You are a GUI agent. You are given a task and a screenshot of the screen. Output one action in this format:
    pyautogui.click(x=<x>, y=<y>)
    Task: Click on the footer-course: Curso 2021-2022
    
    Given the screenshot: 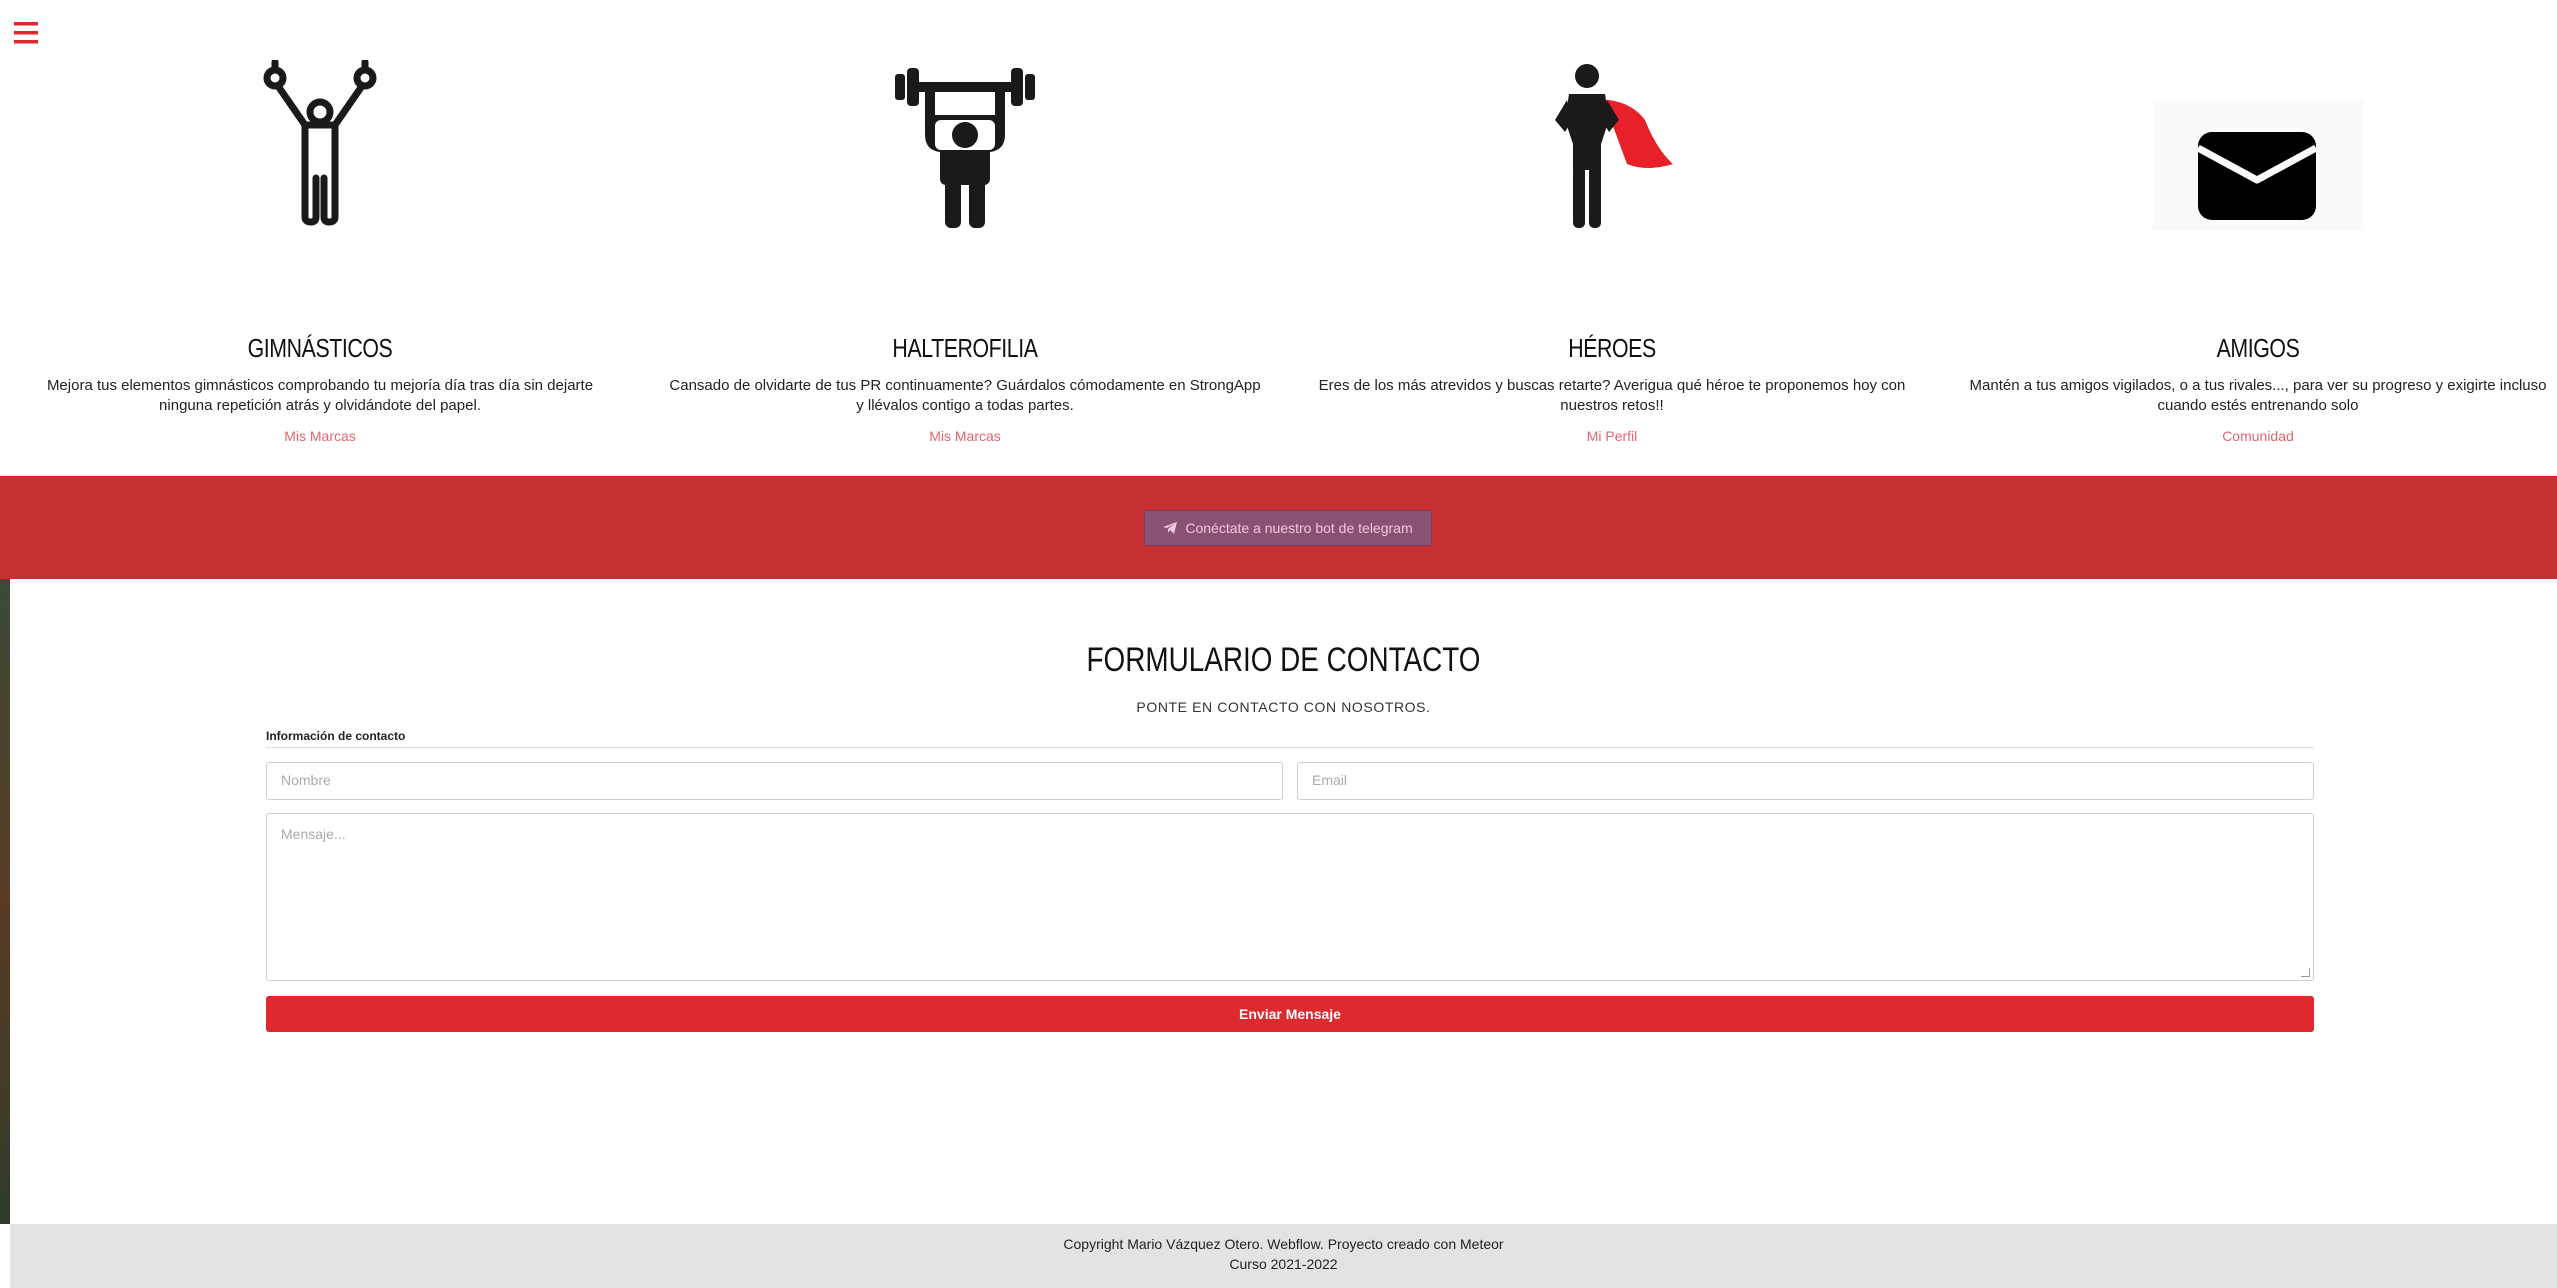 What is the action you would take?
    pyautogui.click(x=1283, y=1264)
    